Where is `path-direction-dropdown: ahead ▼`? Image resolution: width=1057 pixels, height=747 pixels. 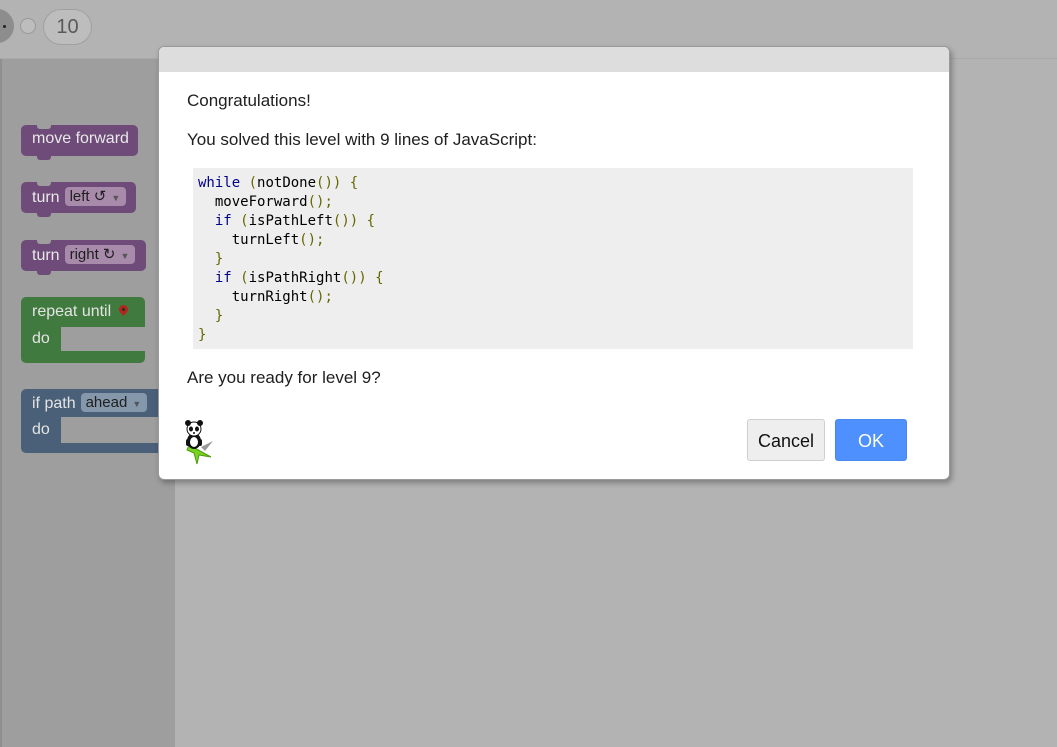 path-direction-dropdown: ahead ▼ is located at coordinates (114, 402).